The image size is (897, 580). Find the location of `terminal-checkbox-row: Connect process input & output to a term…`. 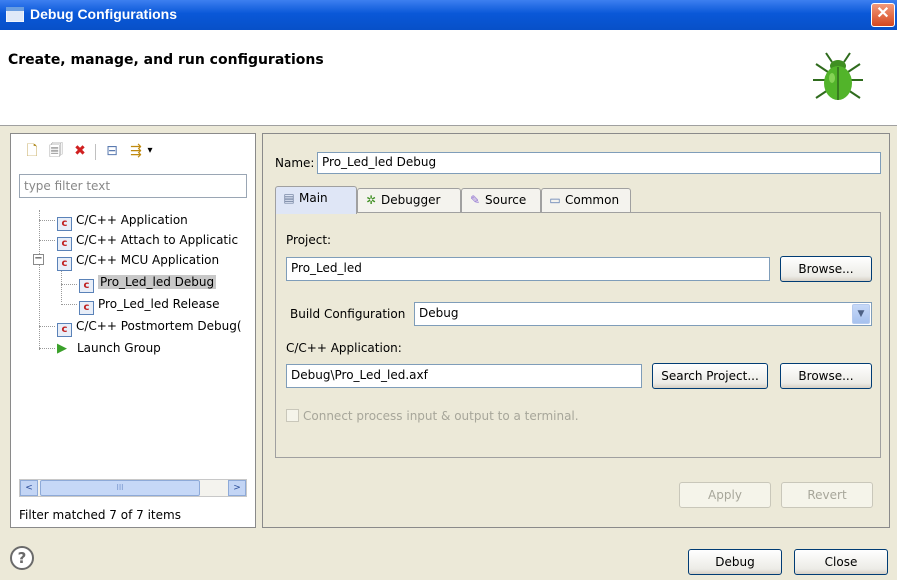

terminal-checkbox-row: Connect process input & output to a term… is located at coordinates (432, 416).